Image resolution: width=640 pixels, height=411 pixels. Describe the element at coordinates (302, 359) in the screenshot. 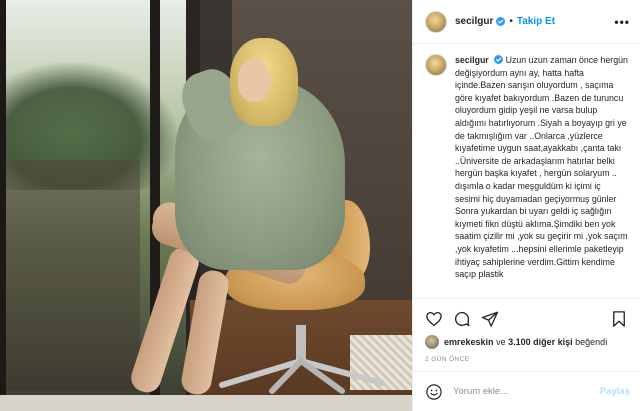

I see `chair-base` at that location.